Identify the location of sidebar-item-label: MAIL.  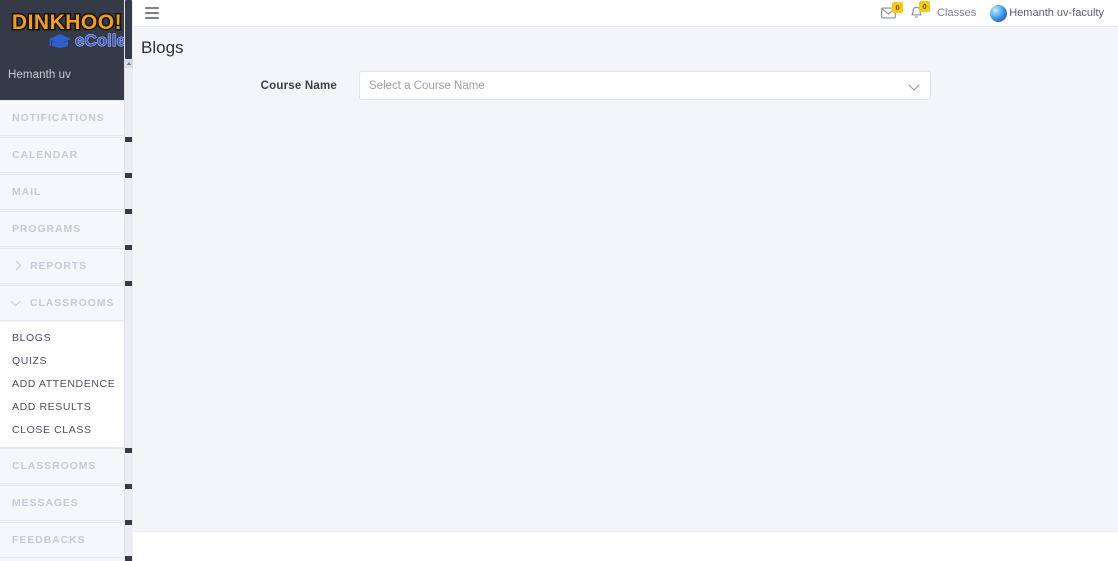
(27, 192).